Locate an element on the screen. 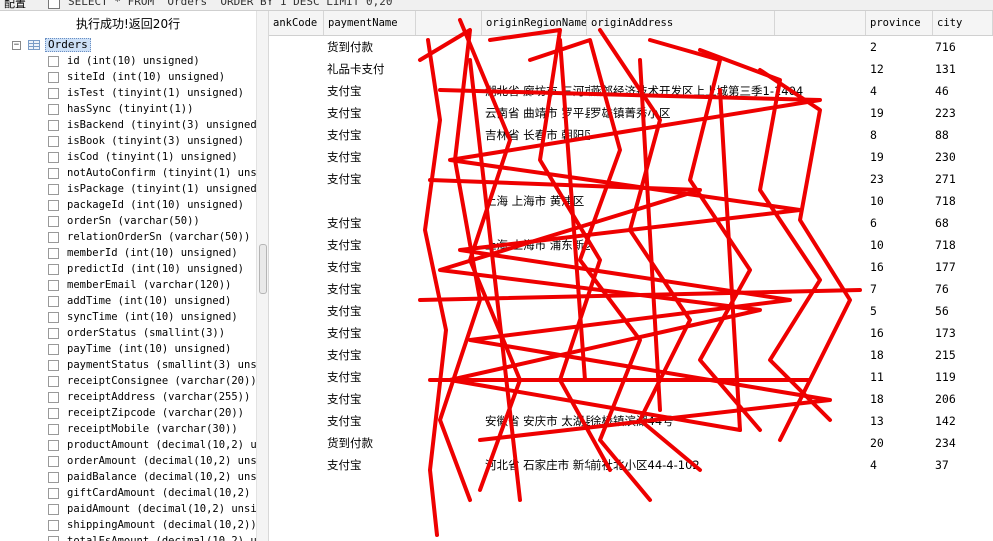 This screenshot has height=541, width=993. table-row: 礼品卡支付 12 131 is located at coordinates (631, 69).